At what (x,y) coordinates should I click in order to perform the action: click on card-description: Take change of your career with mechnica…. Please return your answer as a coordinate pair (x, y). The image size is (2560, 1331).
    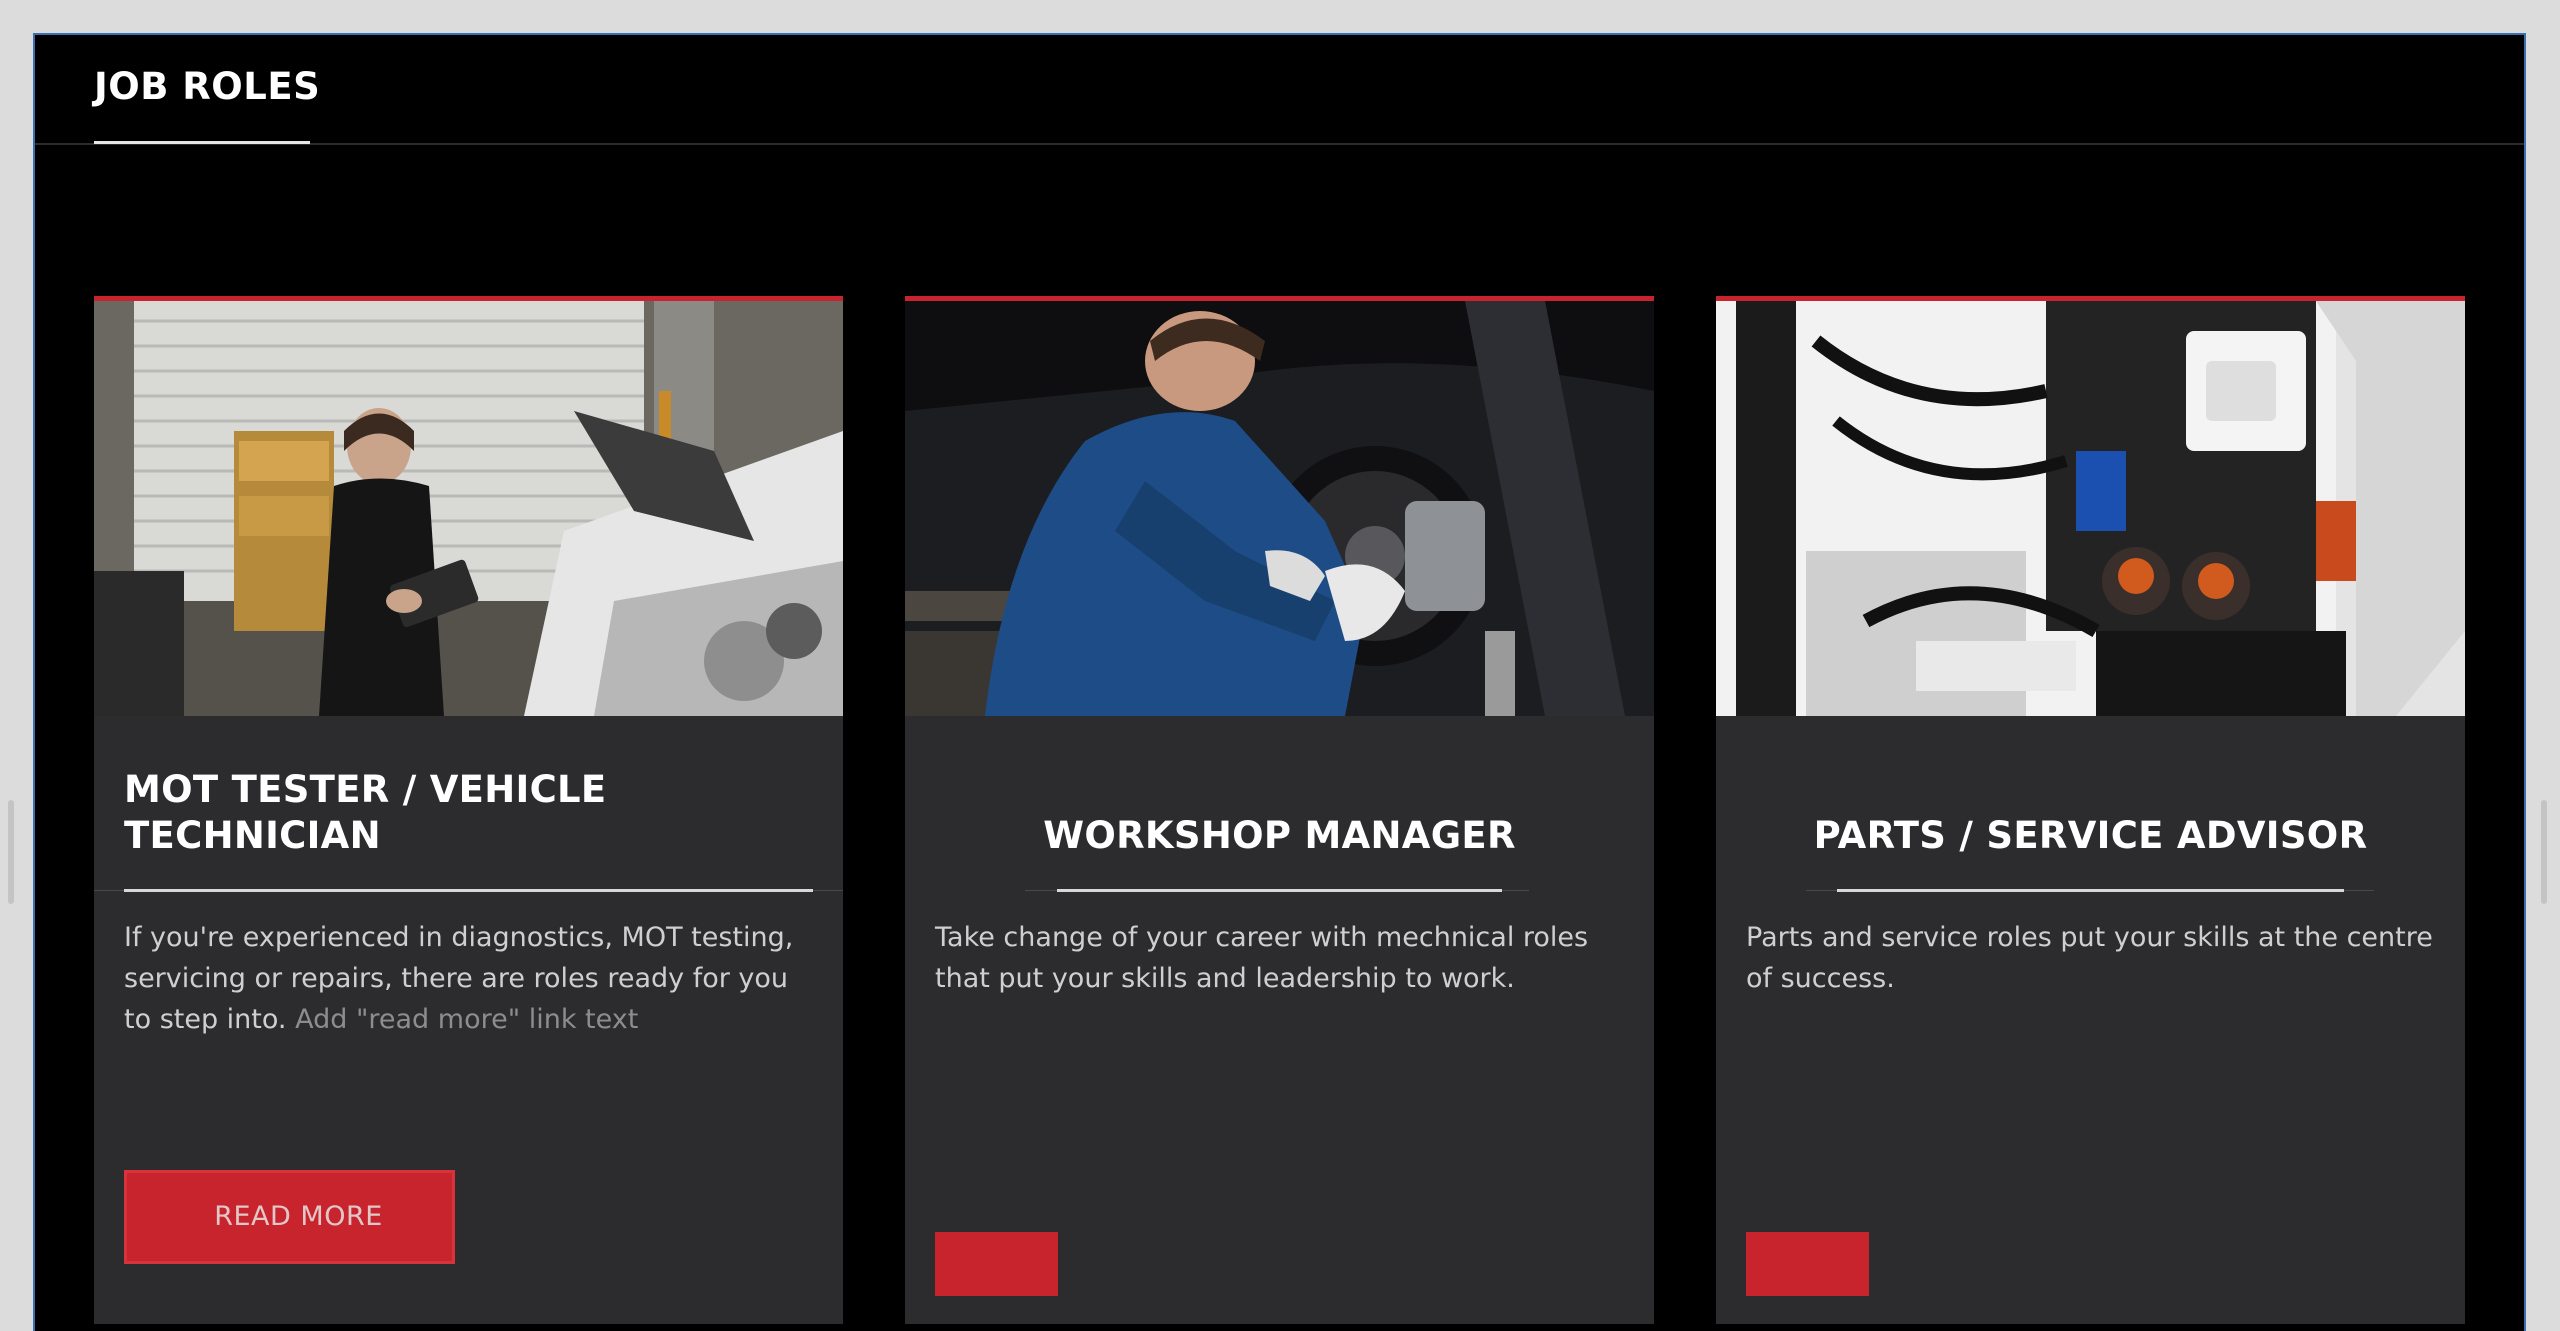
    Looking at the image, I should click on (1262, 958).